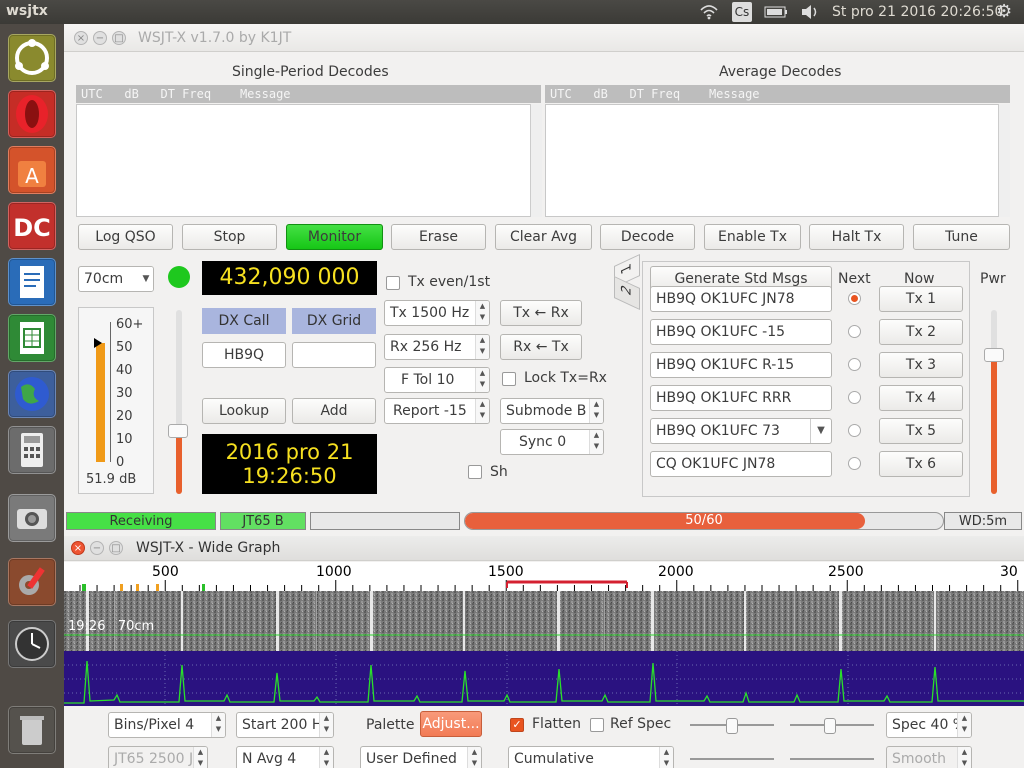 The height and width of the screenshot is (768, 1024). I want to click on palette-select: User Defined ▲ ▼, so click(421, 757).